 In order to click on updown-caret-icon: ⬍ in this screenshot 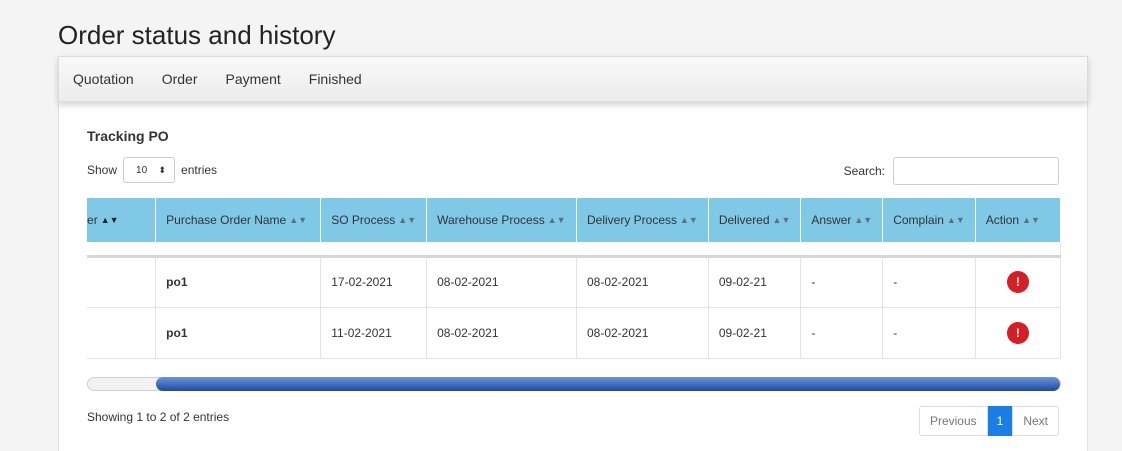, I will do `click(162, 169)`.